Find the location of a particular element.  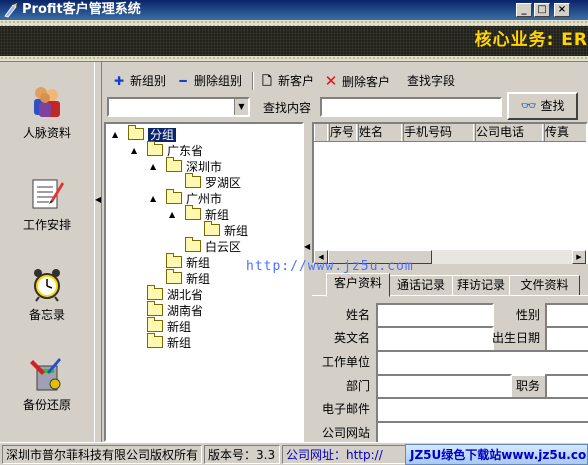

contacts-icon is located at coordinates (47, 102).